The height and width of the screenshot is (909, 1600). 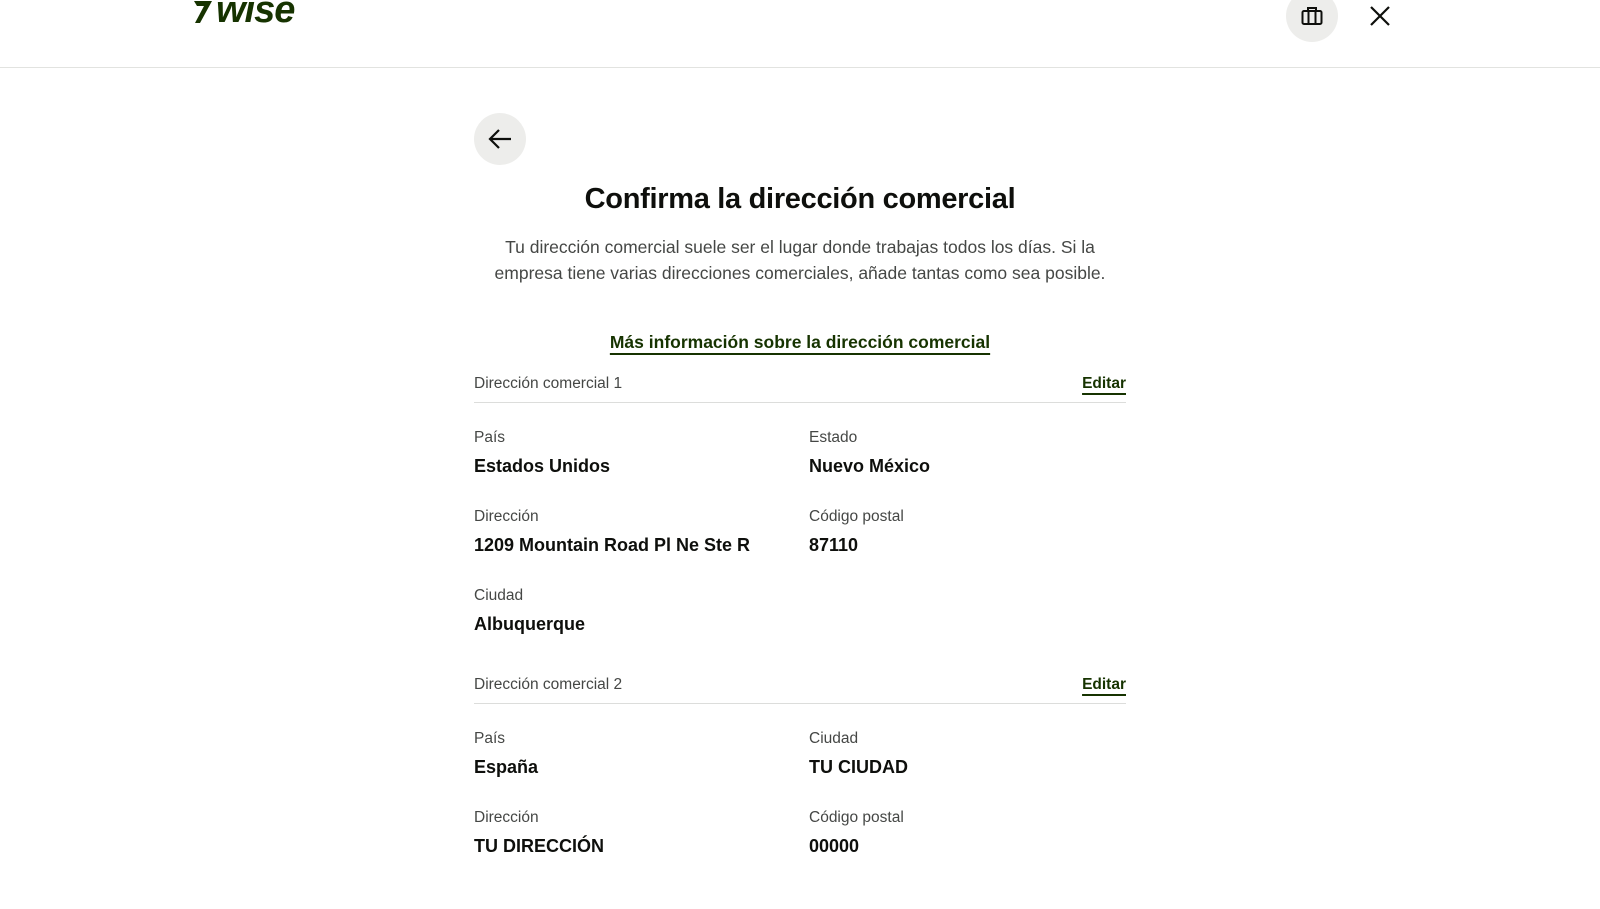 What do you see at coordinates (800, 199) in the screenshot?
I see `page-title: Confirma la dirección comercial` at bounding box center [800, 199].